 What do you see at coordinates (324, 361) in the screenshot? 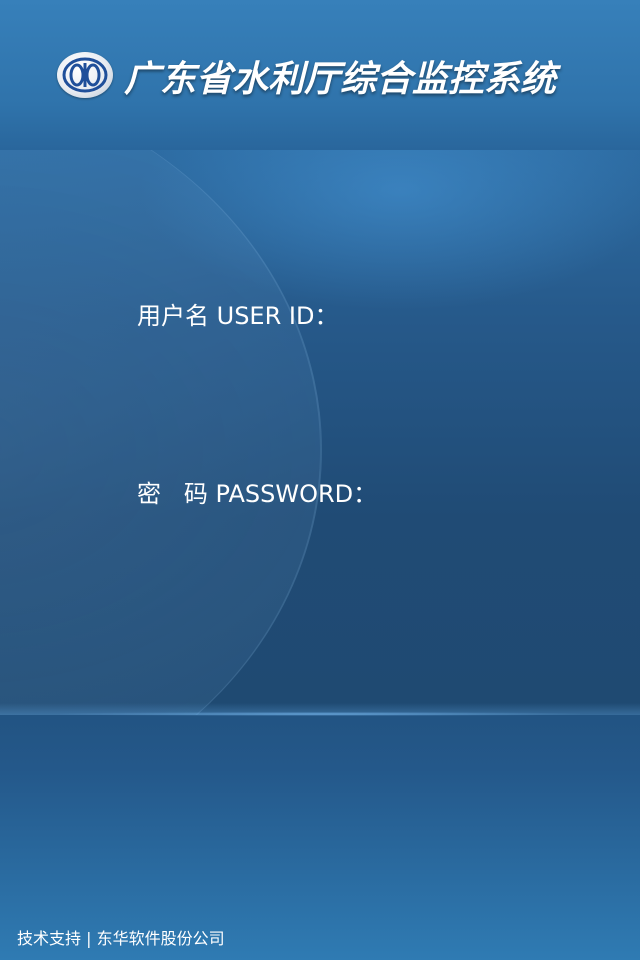
I see `username-input` at bounding box center [324, 361].